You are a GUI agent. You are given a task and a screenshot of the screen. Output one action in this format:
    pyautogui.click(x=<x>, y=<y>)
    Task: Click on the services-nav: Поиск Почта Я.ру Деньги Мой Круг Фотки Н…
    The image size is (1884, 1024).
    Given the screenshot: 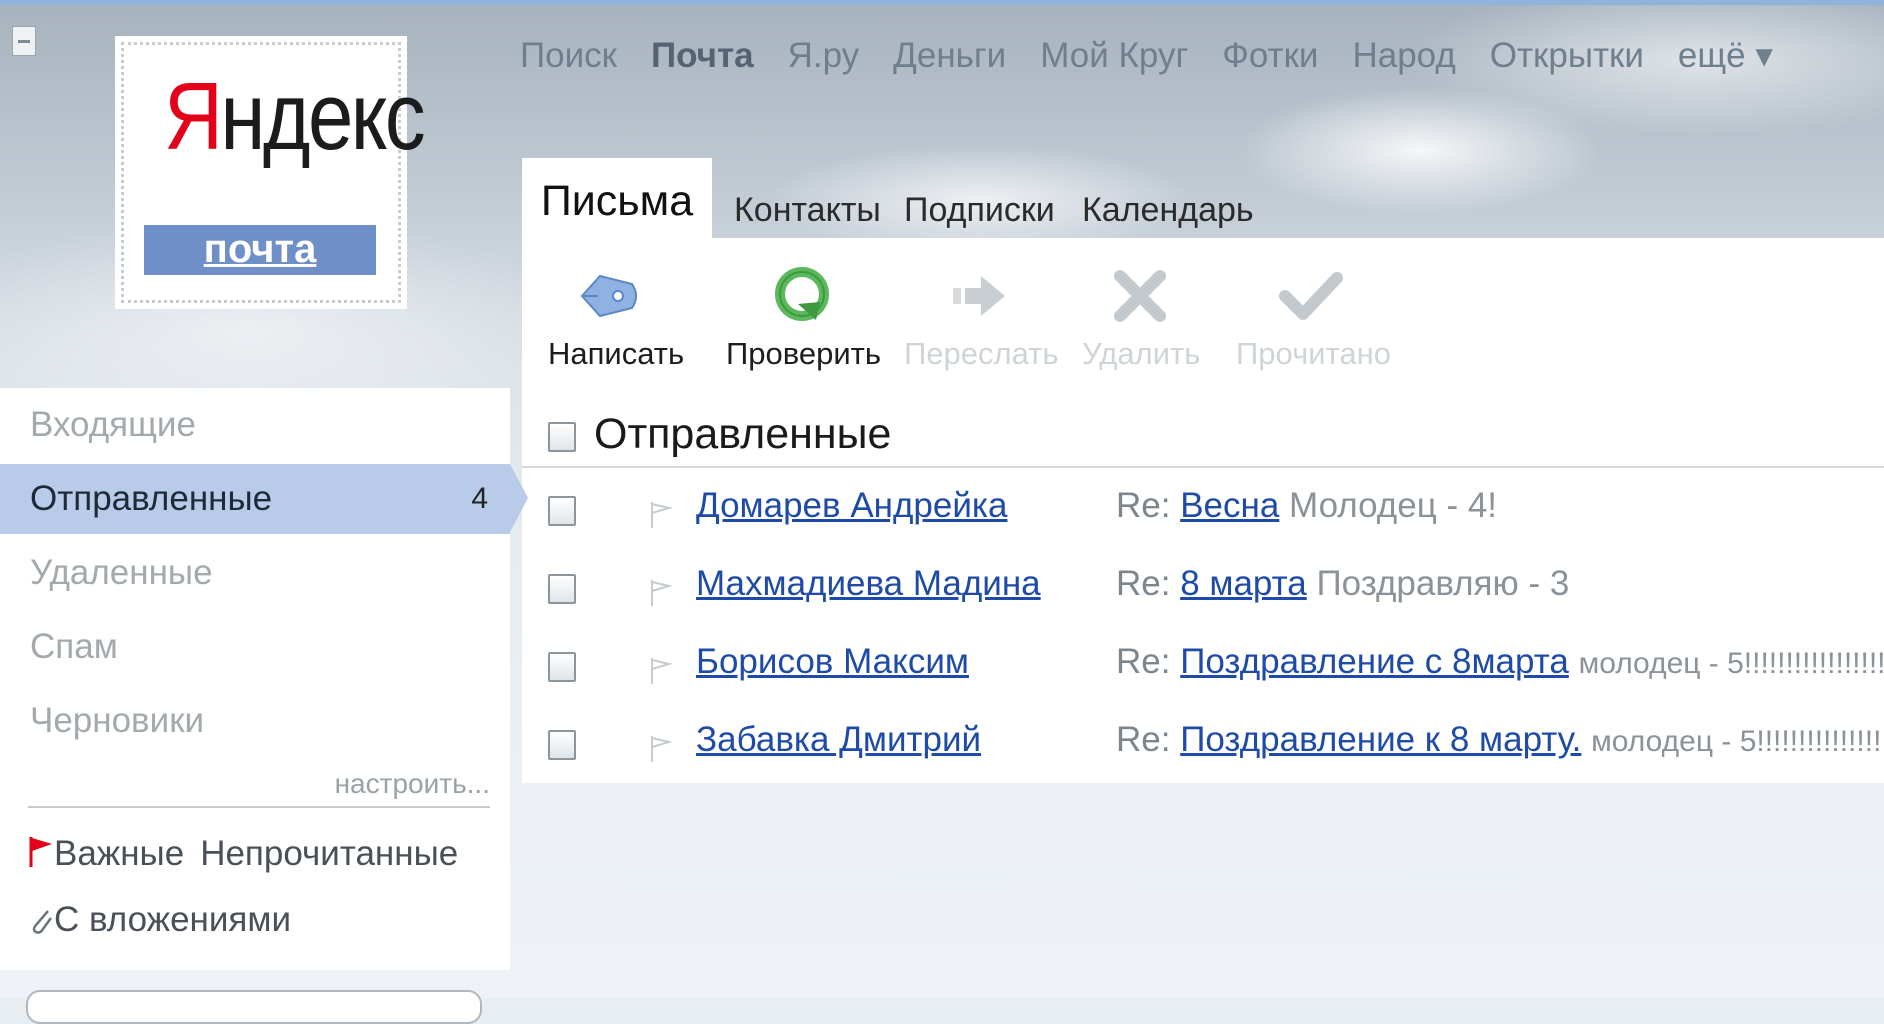 What is the action you would take?
    pyautogui.click(x=1146, y=56)
    